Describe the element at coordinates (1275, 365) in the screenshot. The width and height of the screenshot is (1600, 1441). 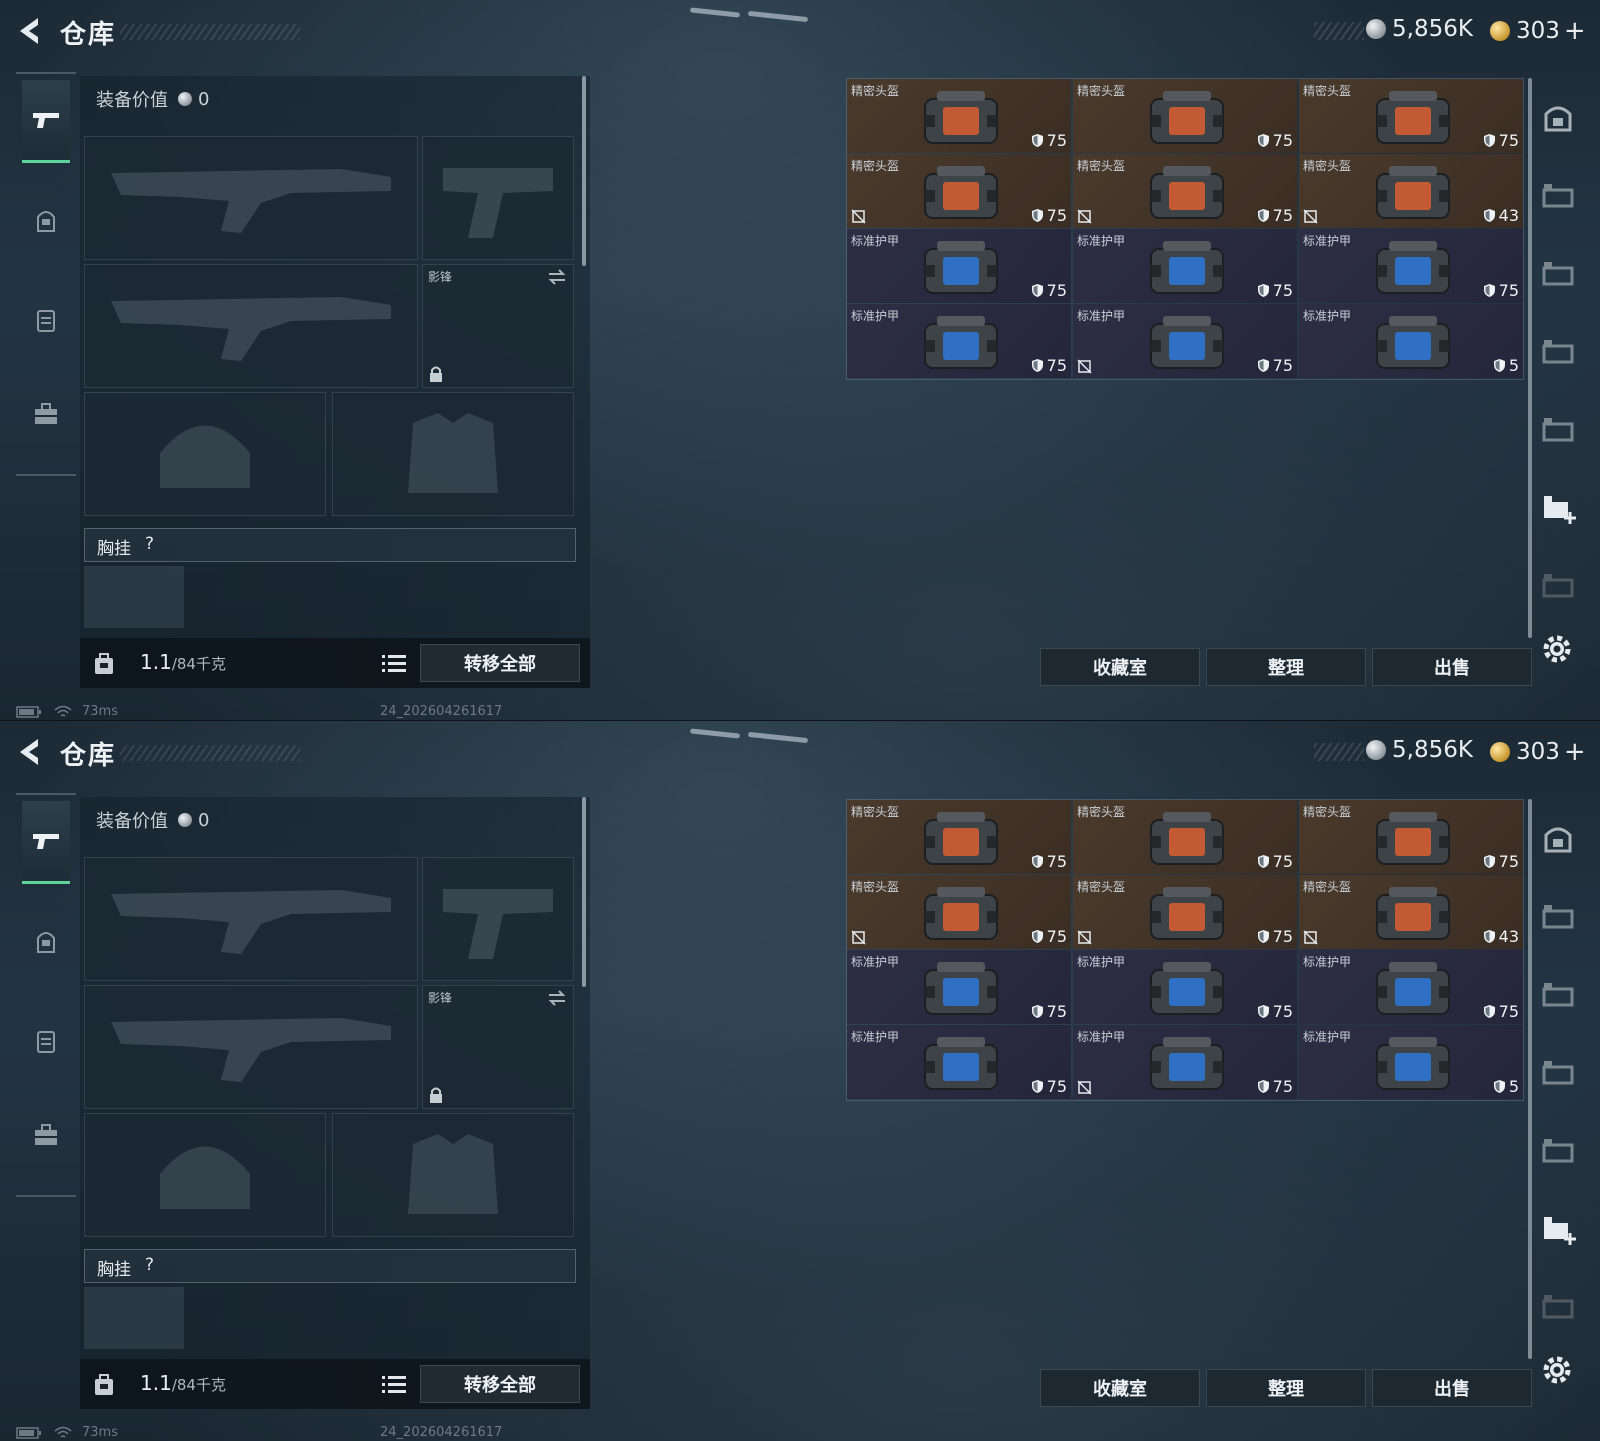
I see `item-durability: 75` at that location.